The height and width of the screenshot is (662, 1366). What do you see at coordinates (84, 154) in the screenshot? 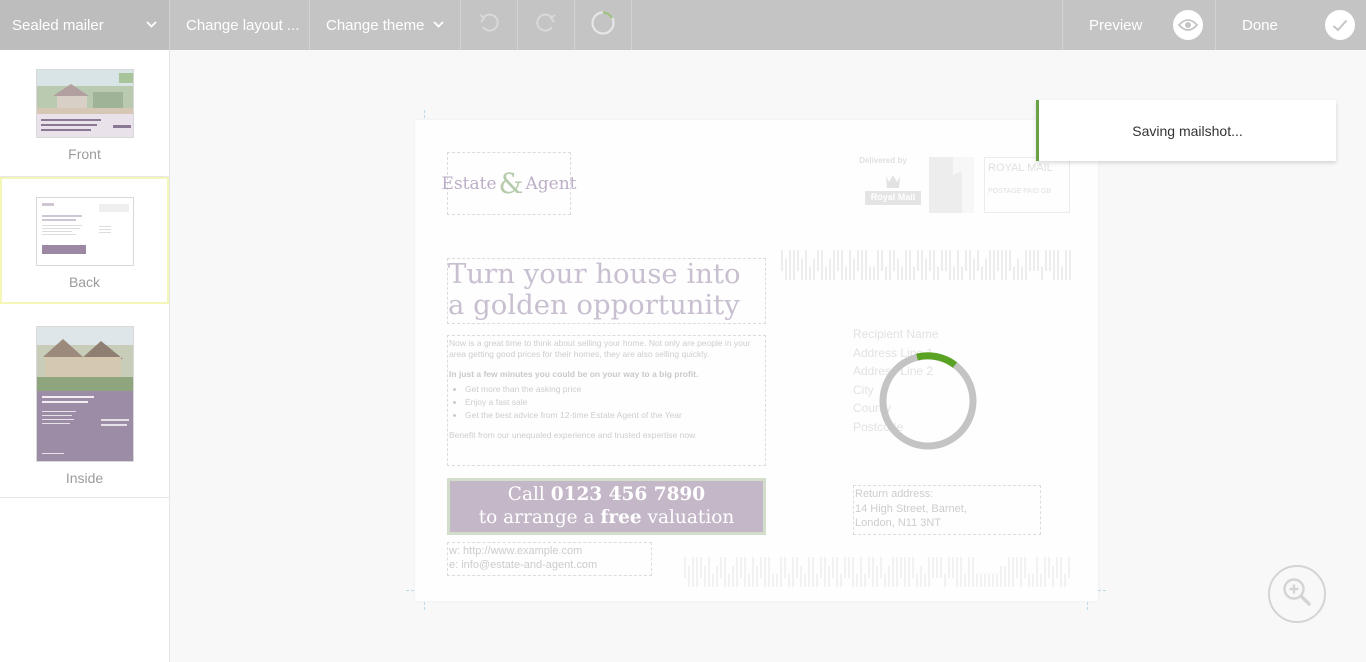
I see `page-thumb-label: Front` at bounding box center [84, 154].